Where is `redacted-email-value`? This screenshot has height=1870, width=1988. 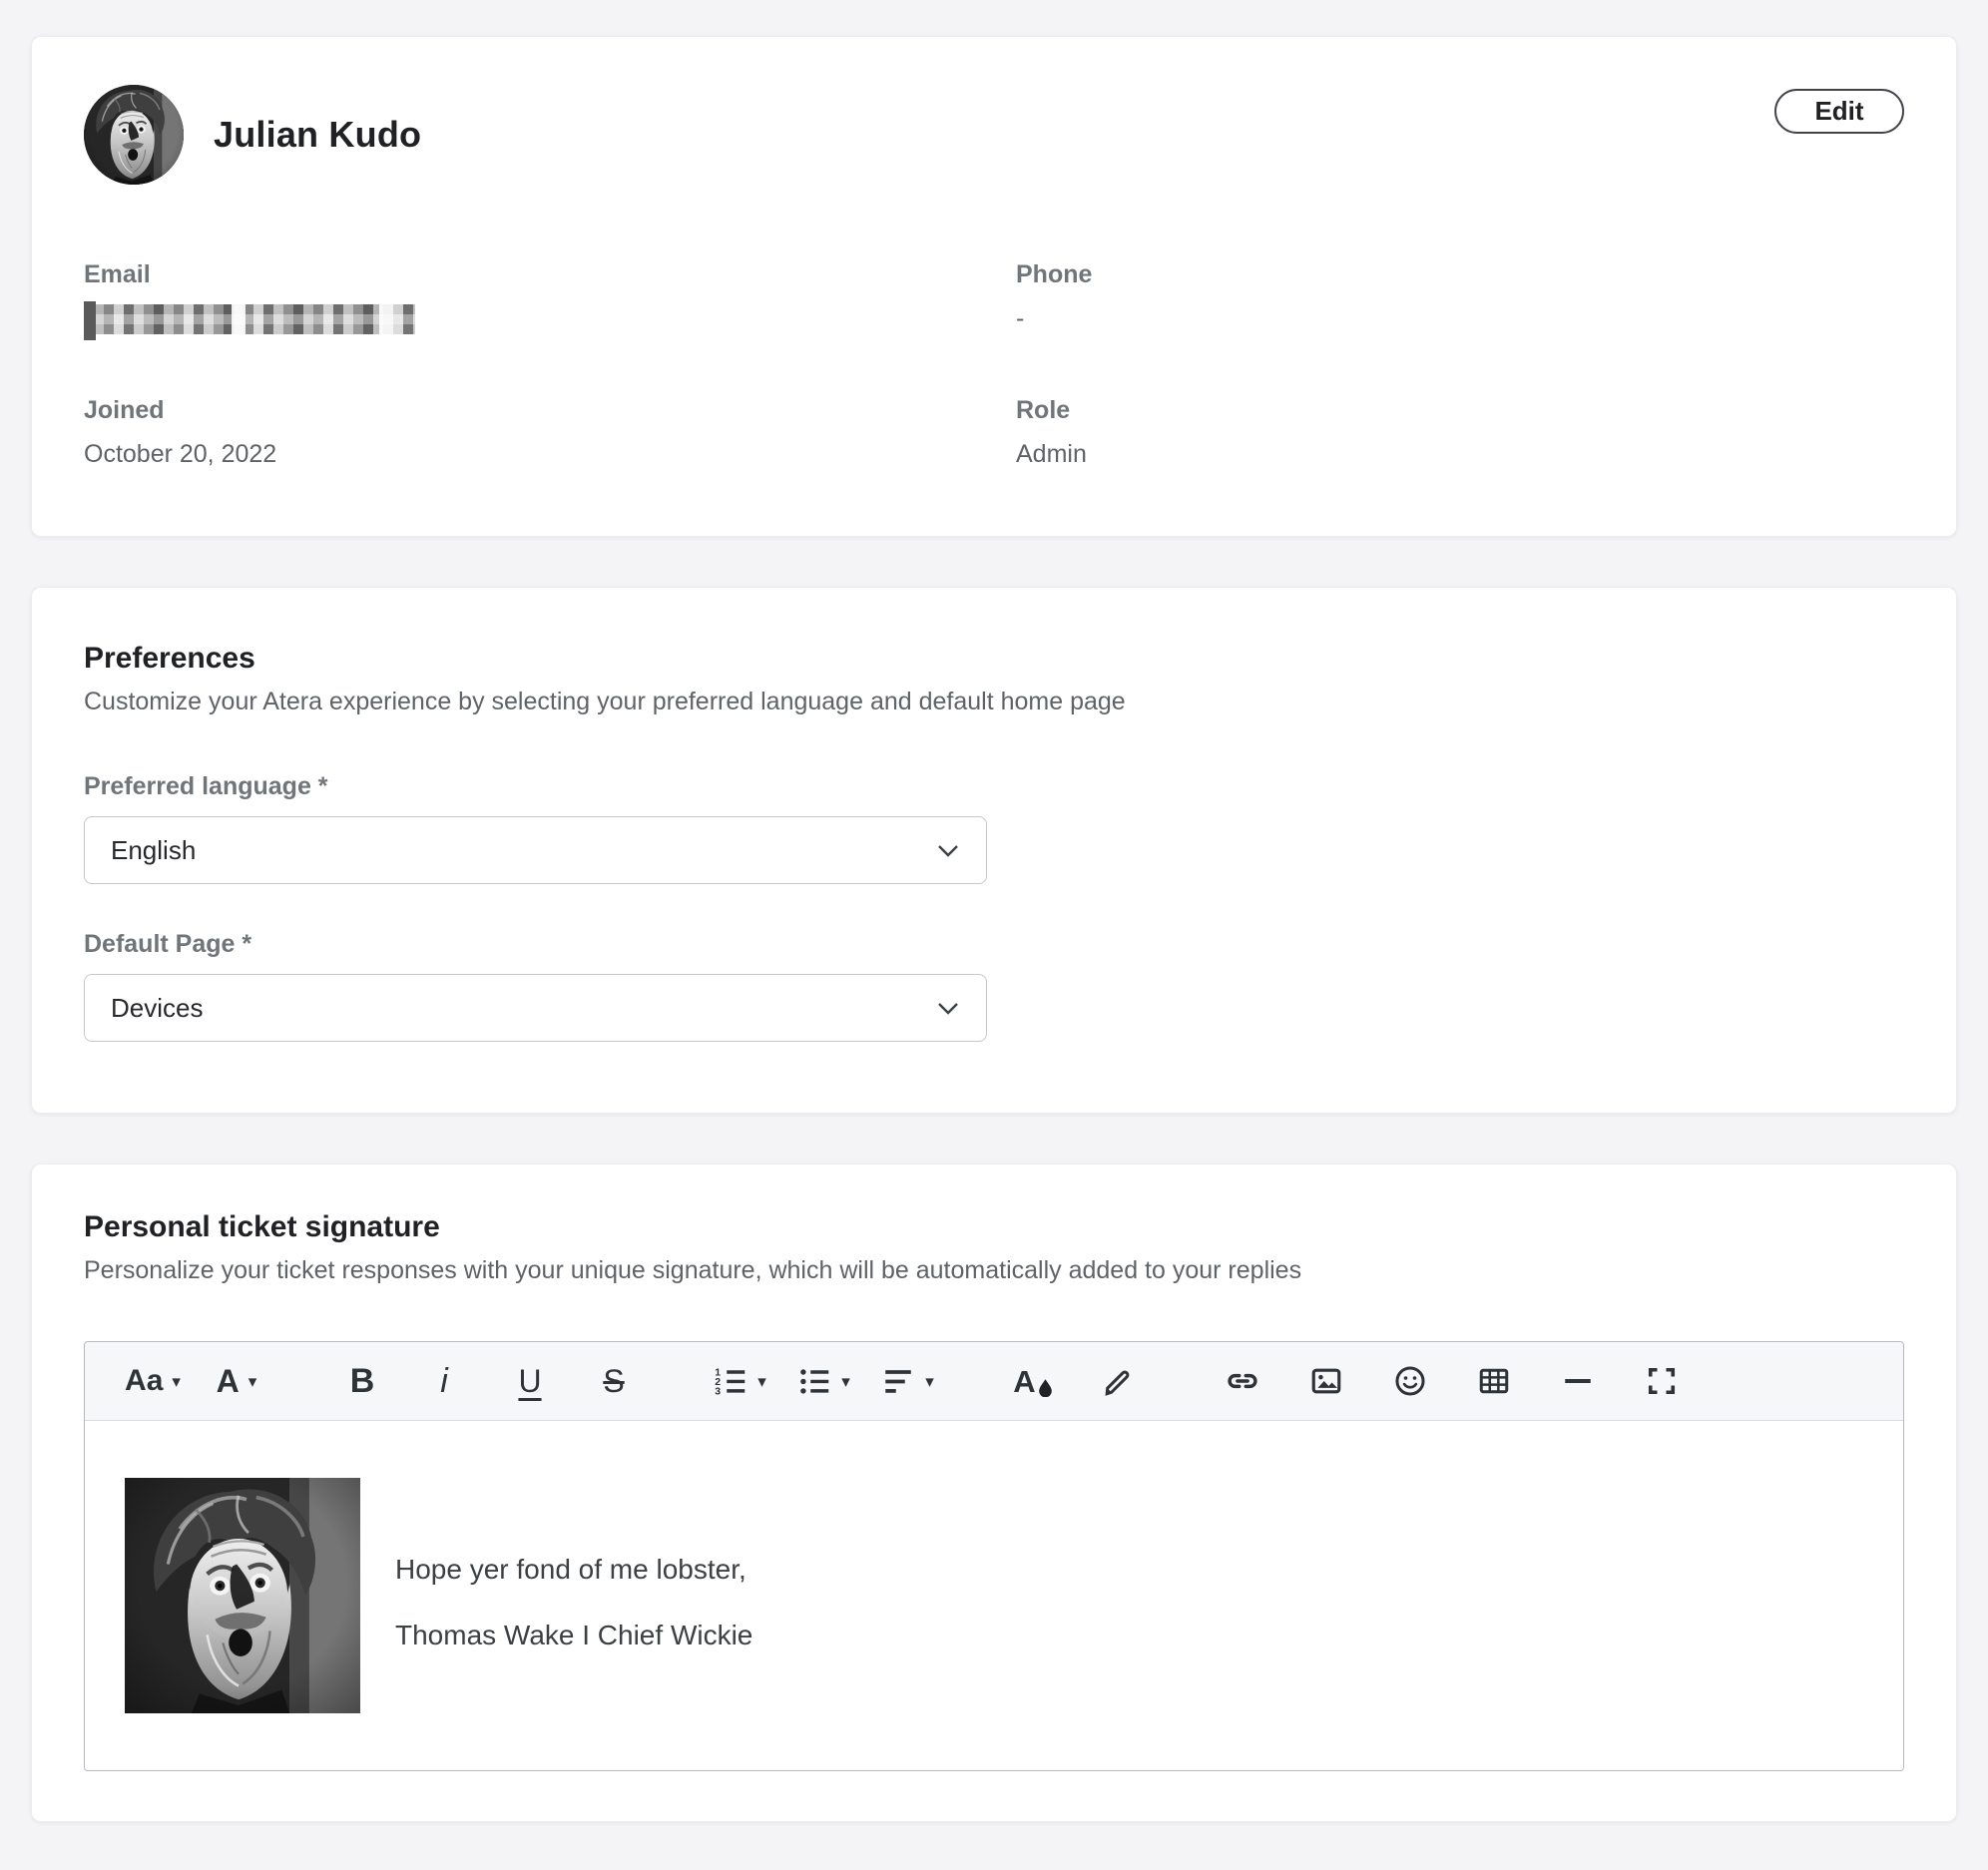
redacted-email-value is located at coordinates (249, 320).